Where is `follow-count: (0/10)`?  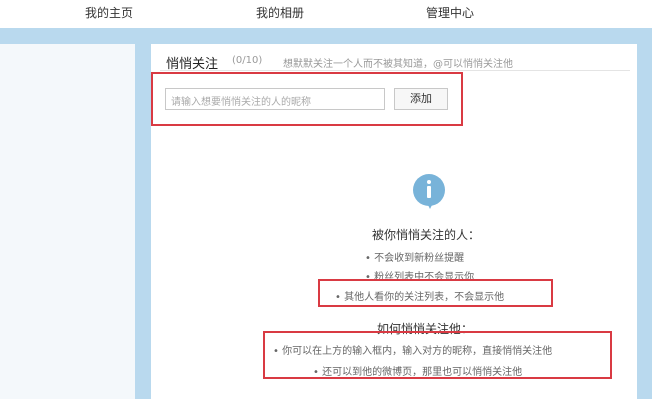
follow-count: (0/10) is located at coordinates (247, 60).